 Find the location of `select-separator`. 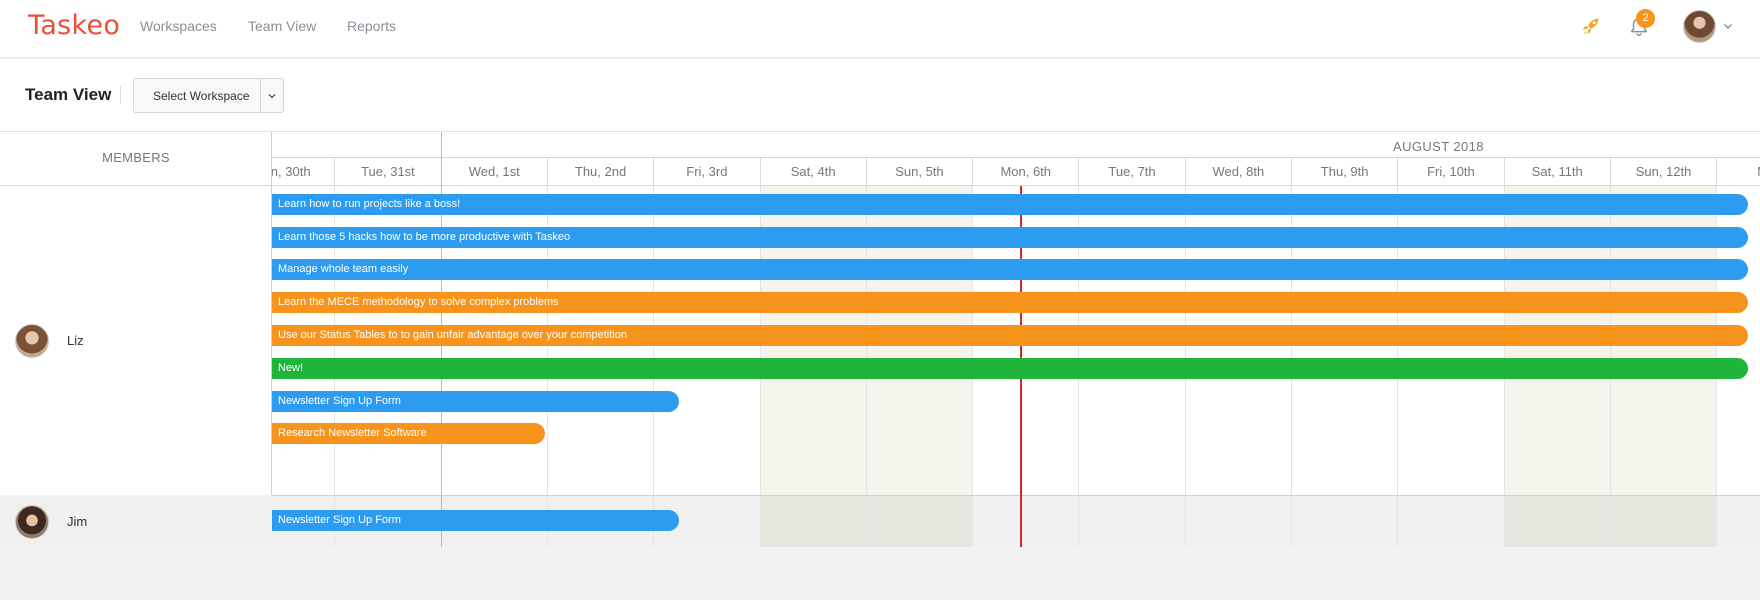

select-separator is located at coordinates (260, 95).